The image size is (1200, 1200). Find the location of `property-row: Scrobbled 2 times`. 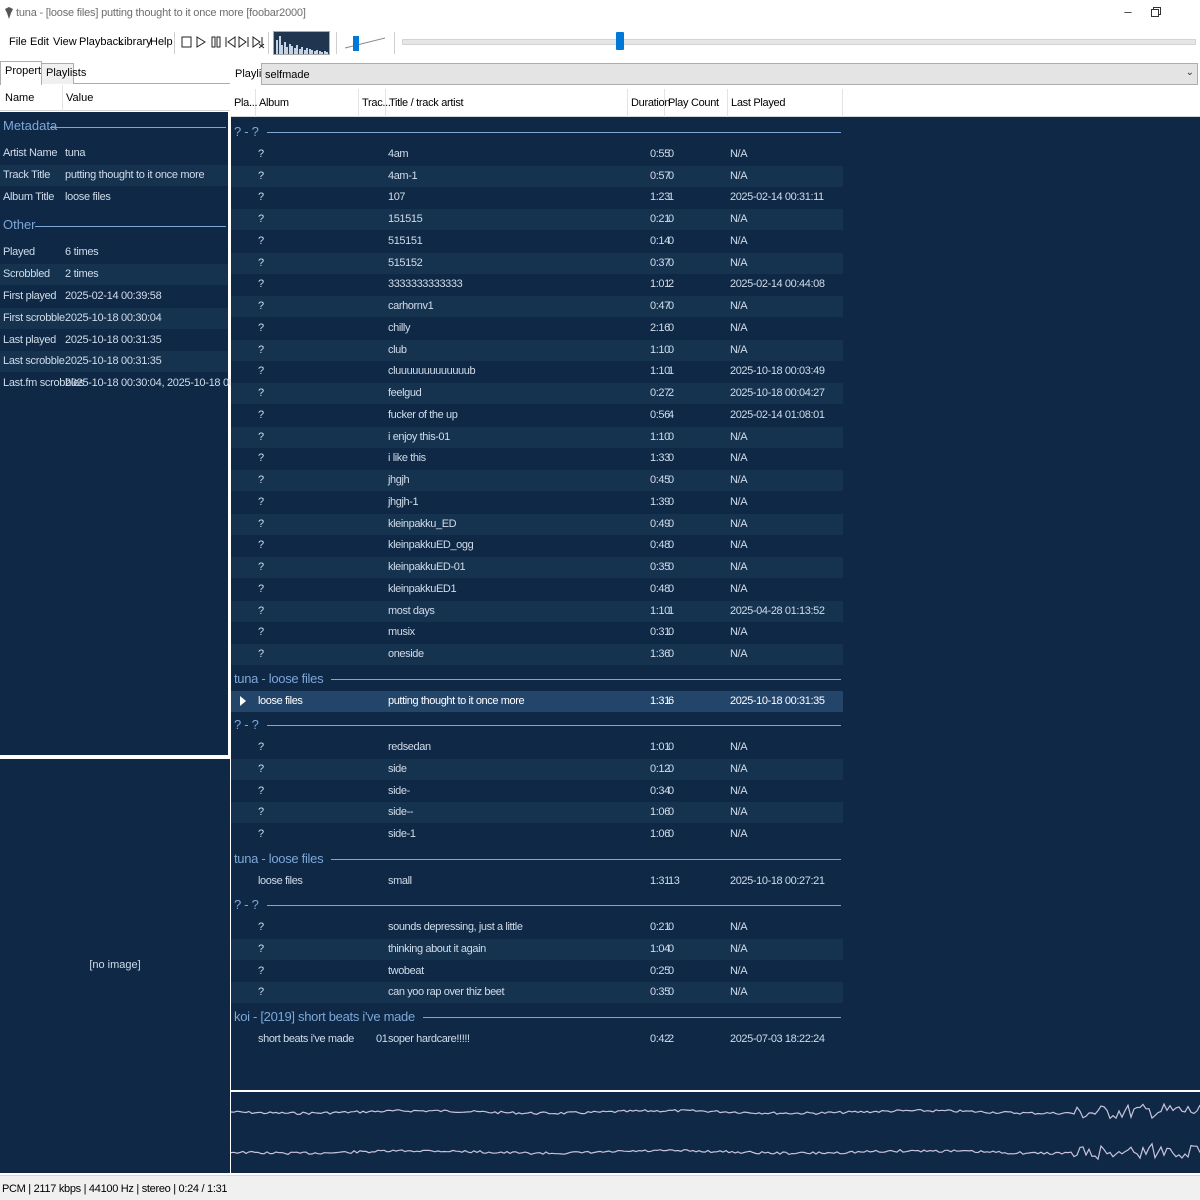

property-row: Scrobbled 2 times is located at coordinates (114, 275).